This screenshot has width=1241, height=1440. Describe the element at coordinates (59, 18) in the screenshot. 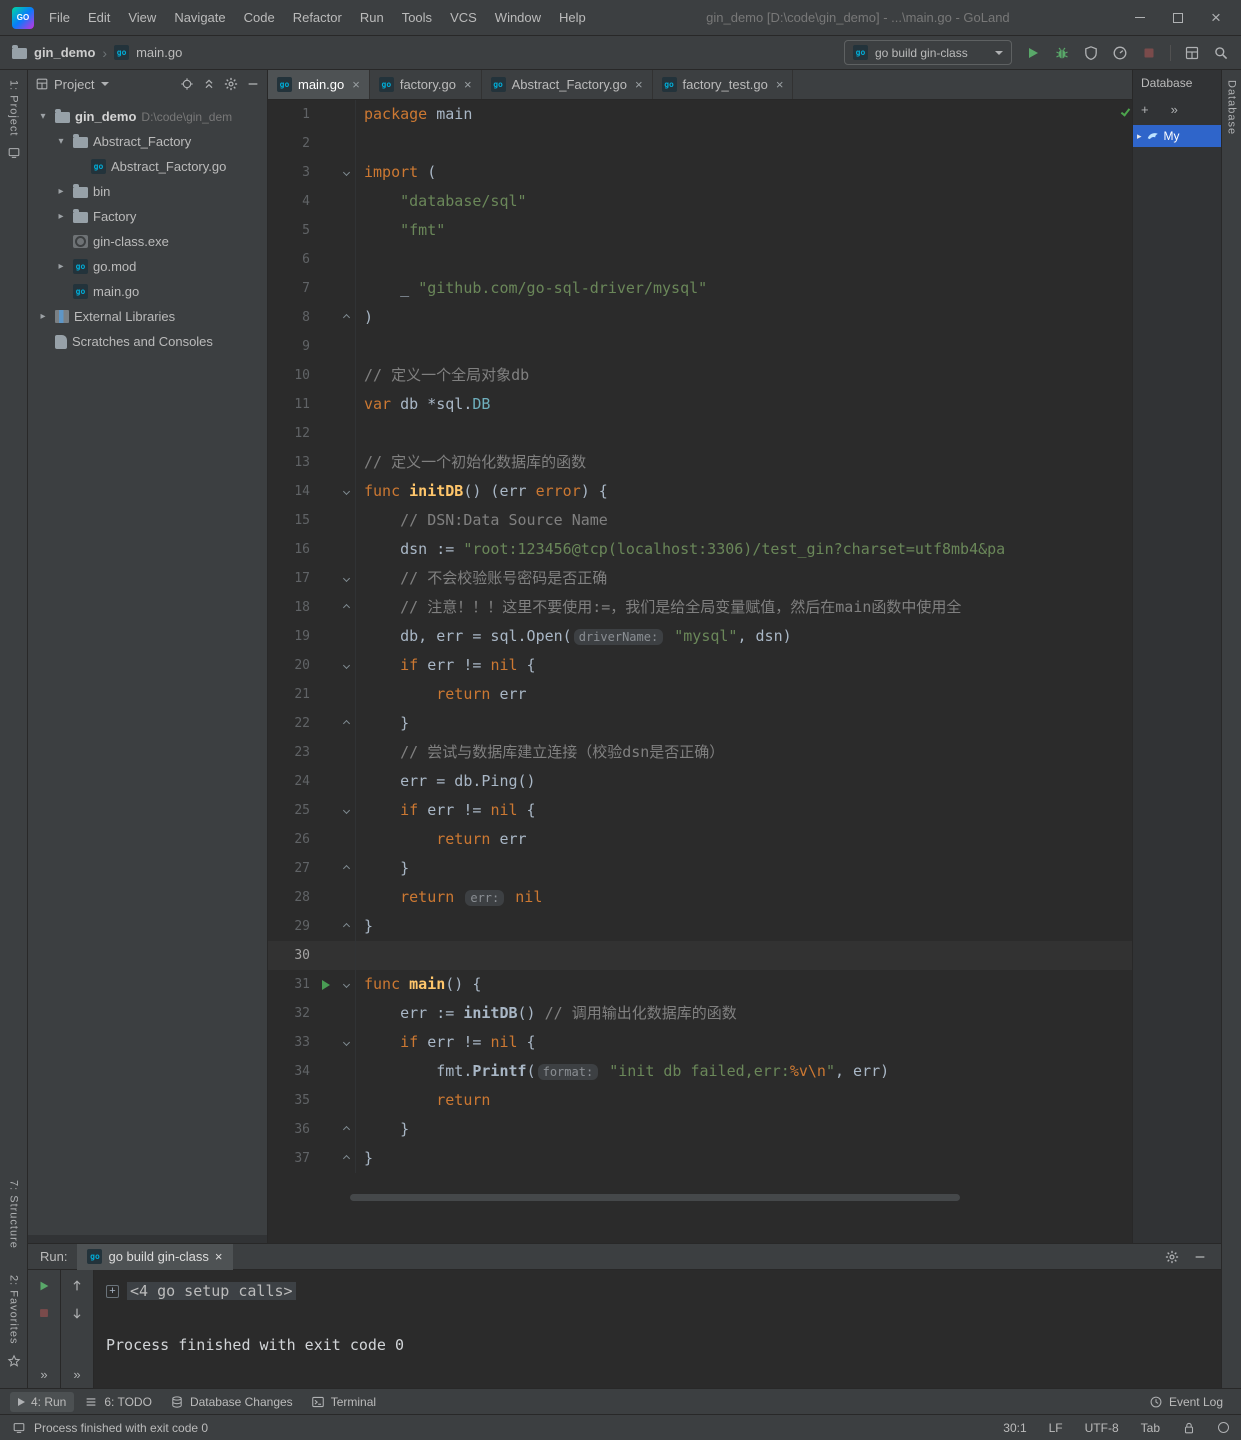

I see `menu-item-file: File` at that location.